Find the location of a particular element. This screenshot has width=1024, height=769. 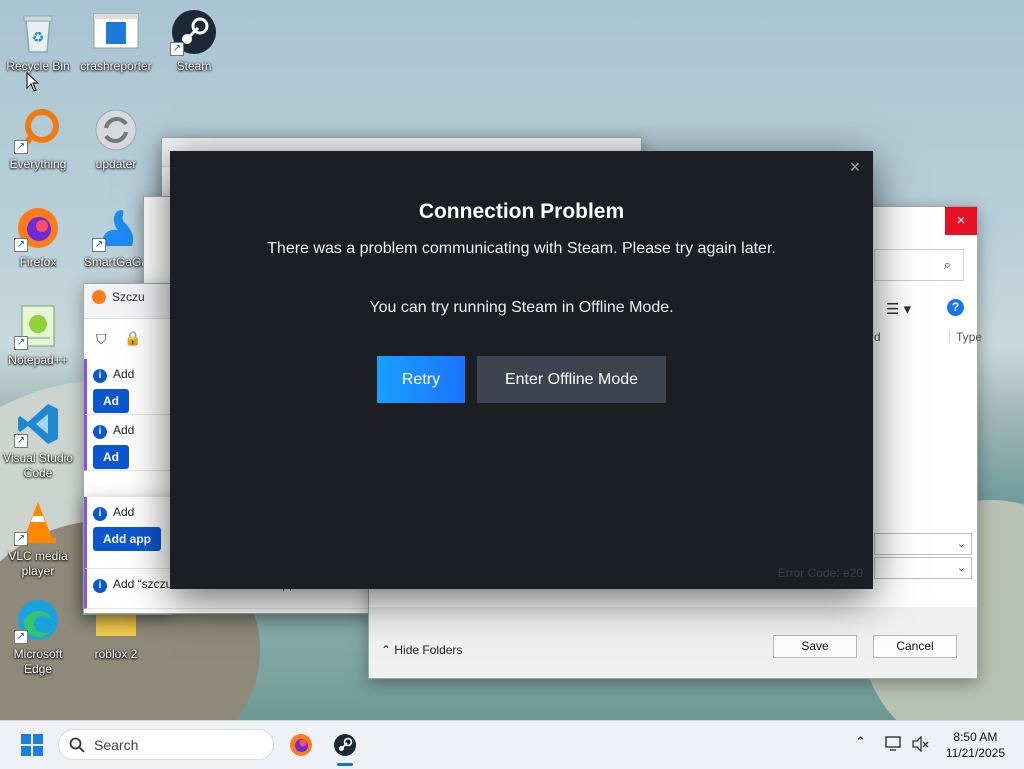

vscode-icon: ↗ is located at coordinates (38, 424).